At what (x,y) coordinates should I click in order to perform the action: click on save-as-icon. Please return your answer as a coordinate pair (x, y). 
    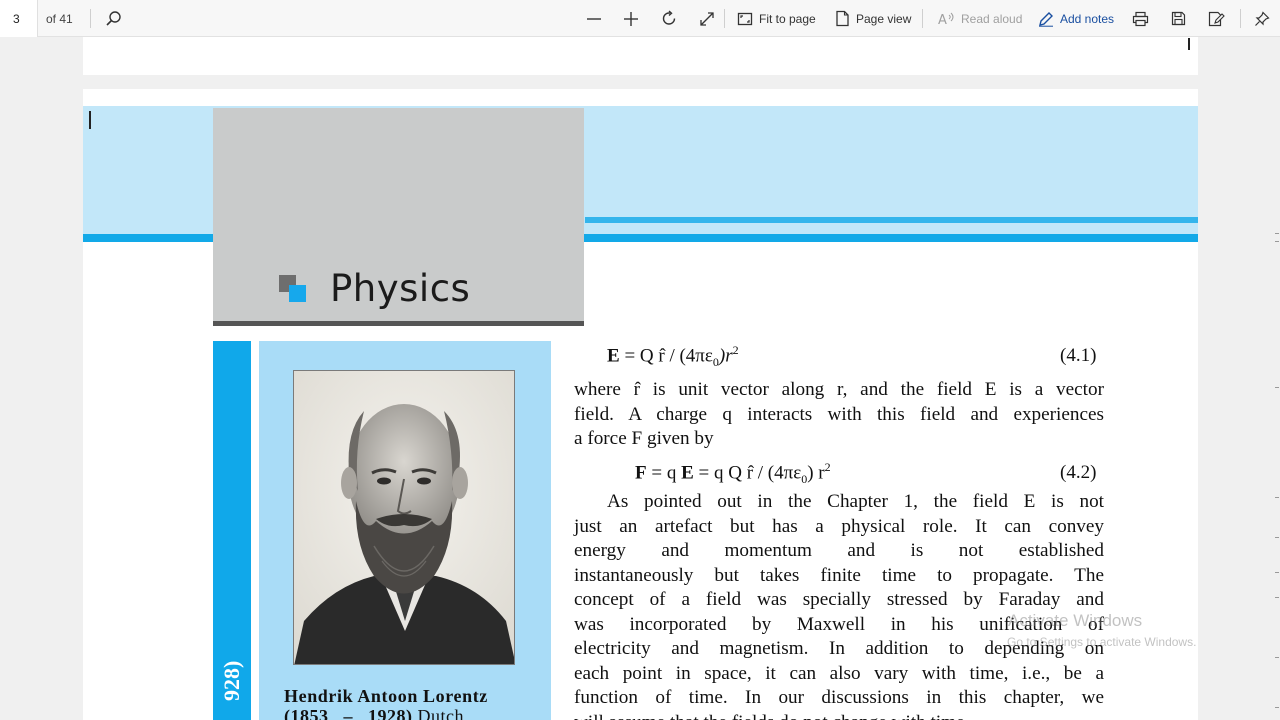
    Looking at the image, I should click on (1216, 18).